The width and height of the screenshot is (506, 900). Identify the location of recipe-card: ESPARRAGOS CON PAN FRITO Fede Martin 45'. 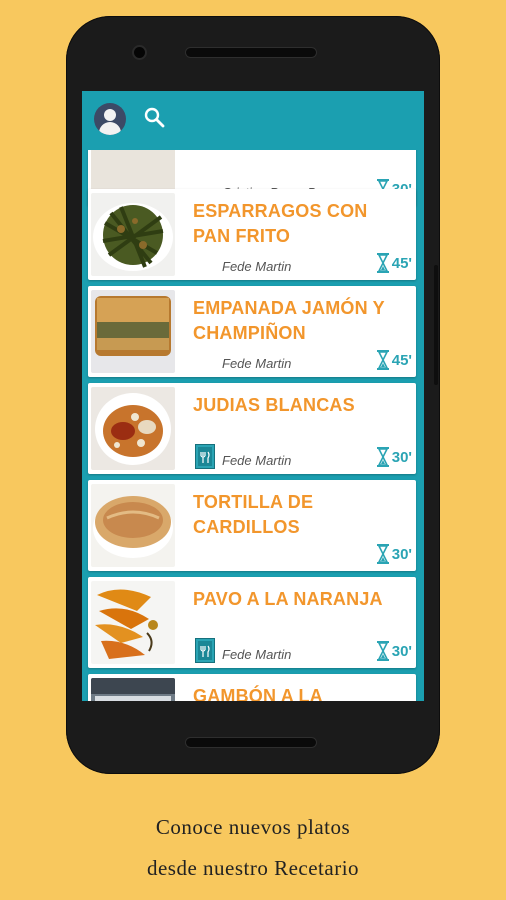
(252, 234).